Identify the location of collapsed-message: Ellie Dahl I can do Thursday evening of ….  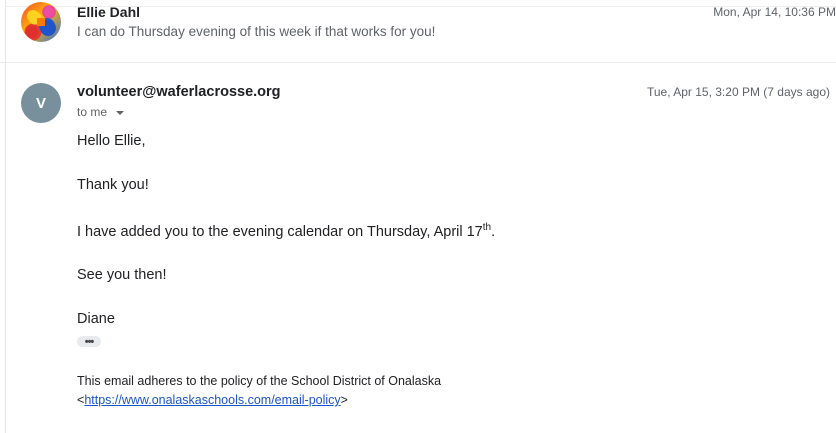
(418, 31).